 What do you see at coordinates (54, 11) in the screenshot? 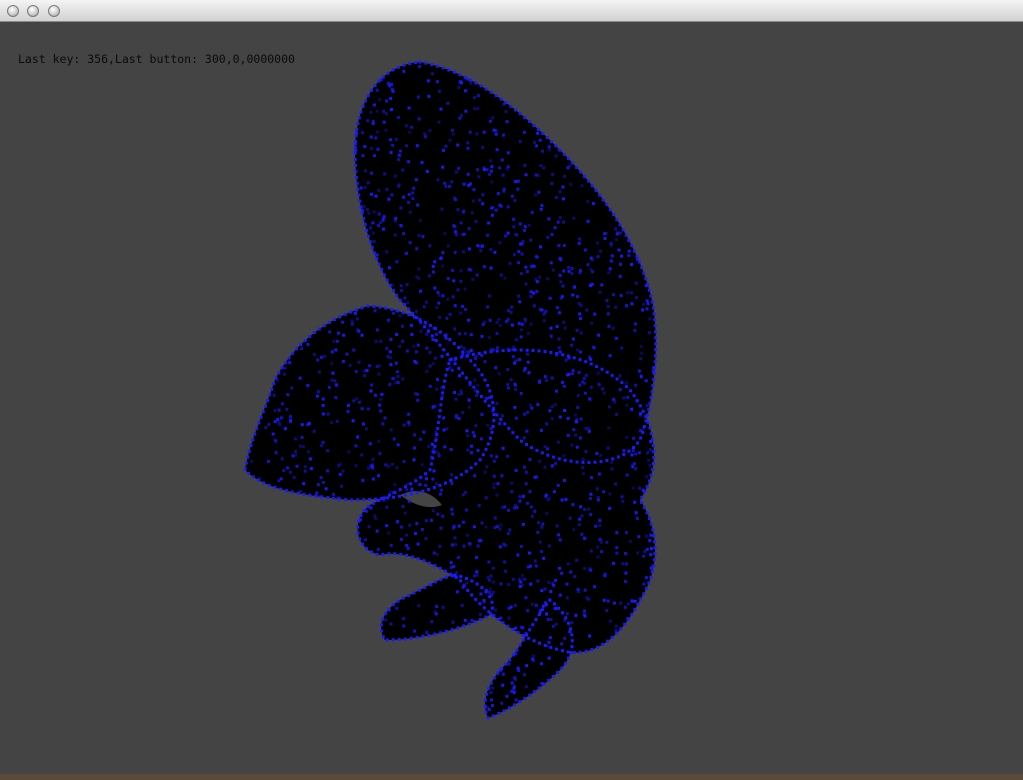
I see `zoom-window-button` at bounding box center [54, 11].